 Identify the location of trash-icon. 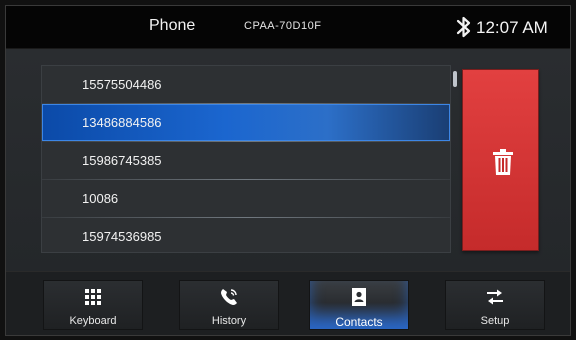
(503, 162).